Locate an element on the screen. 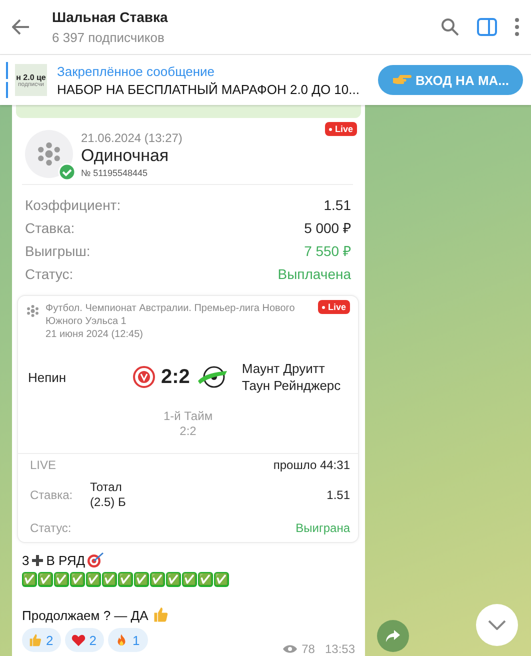  caption-text: Продолжаем ? — ДА is located at coordinates (85, 615).